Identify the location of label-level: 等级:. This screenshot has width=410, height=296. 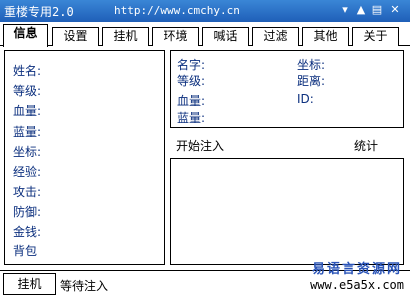
(27, 91).